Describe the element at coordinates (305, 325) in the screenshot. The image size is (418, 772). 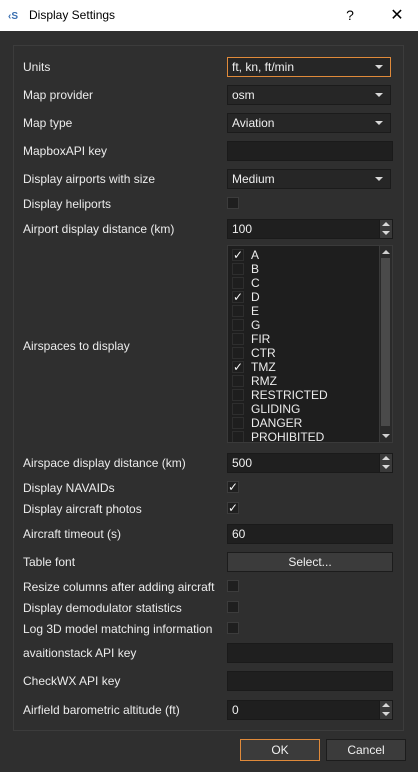
I see `list-item: G` at that location.